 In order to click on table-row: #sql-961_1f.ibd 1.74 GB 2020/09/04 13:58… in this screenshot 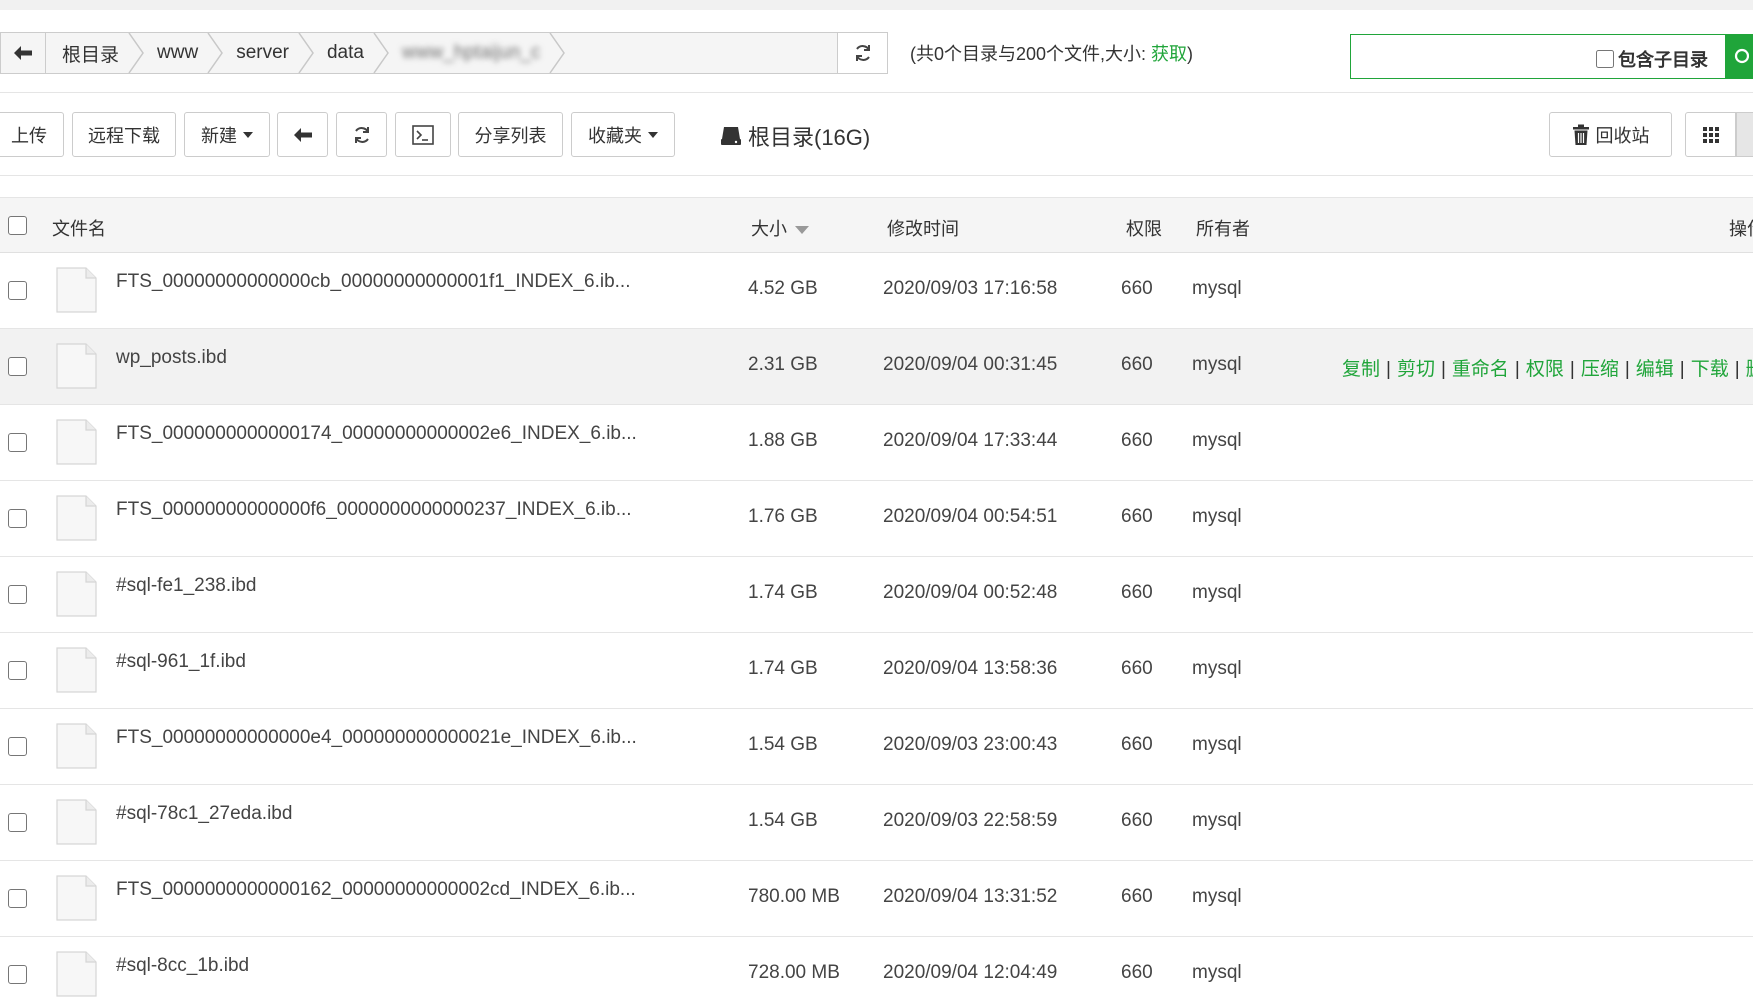, I will do `click(876, 671)`.